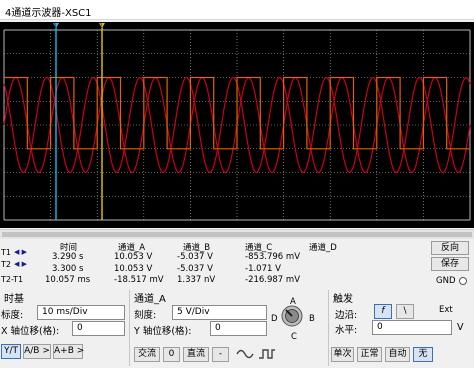 This screenshot has height=368, width=474. I want to click on knob-label-c: C, so click(294, 337).